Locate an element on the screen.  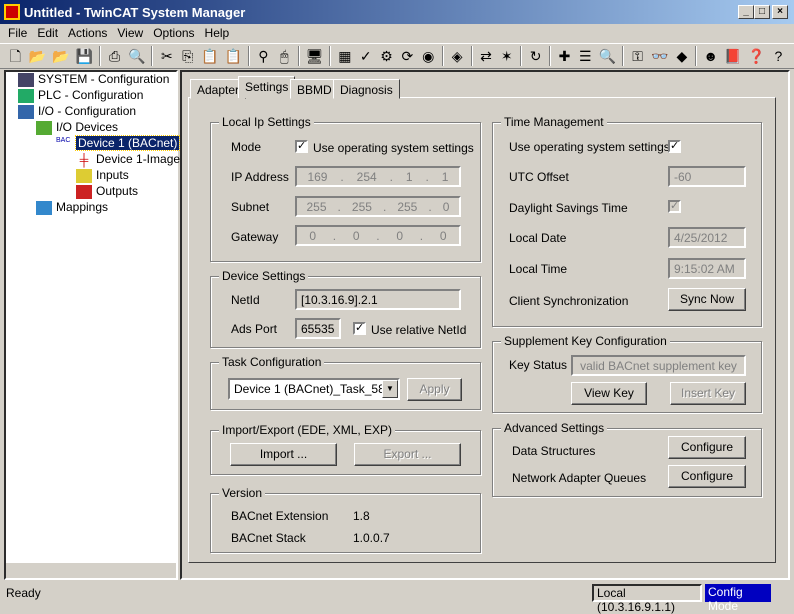
find-icon: ⚲ is located at coordinates (263, 56).